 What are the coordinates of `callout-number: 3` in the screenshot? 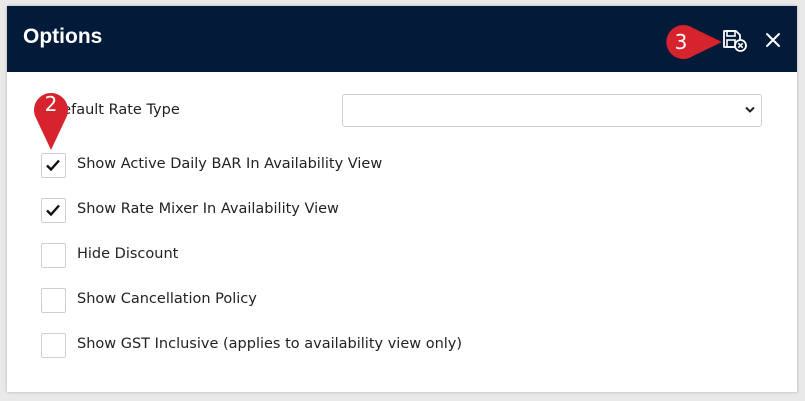 It's located at (681, 42).